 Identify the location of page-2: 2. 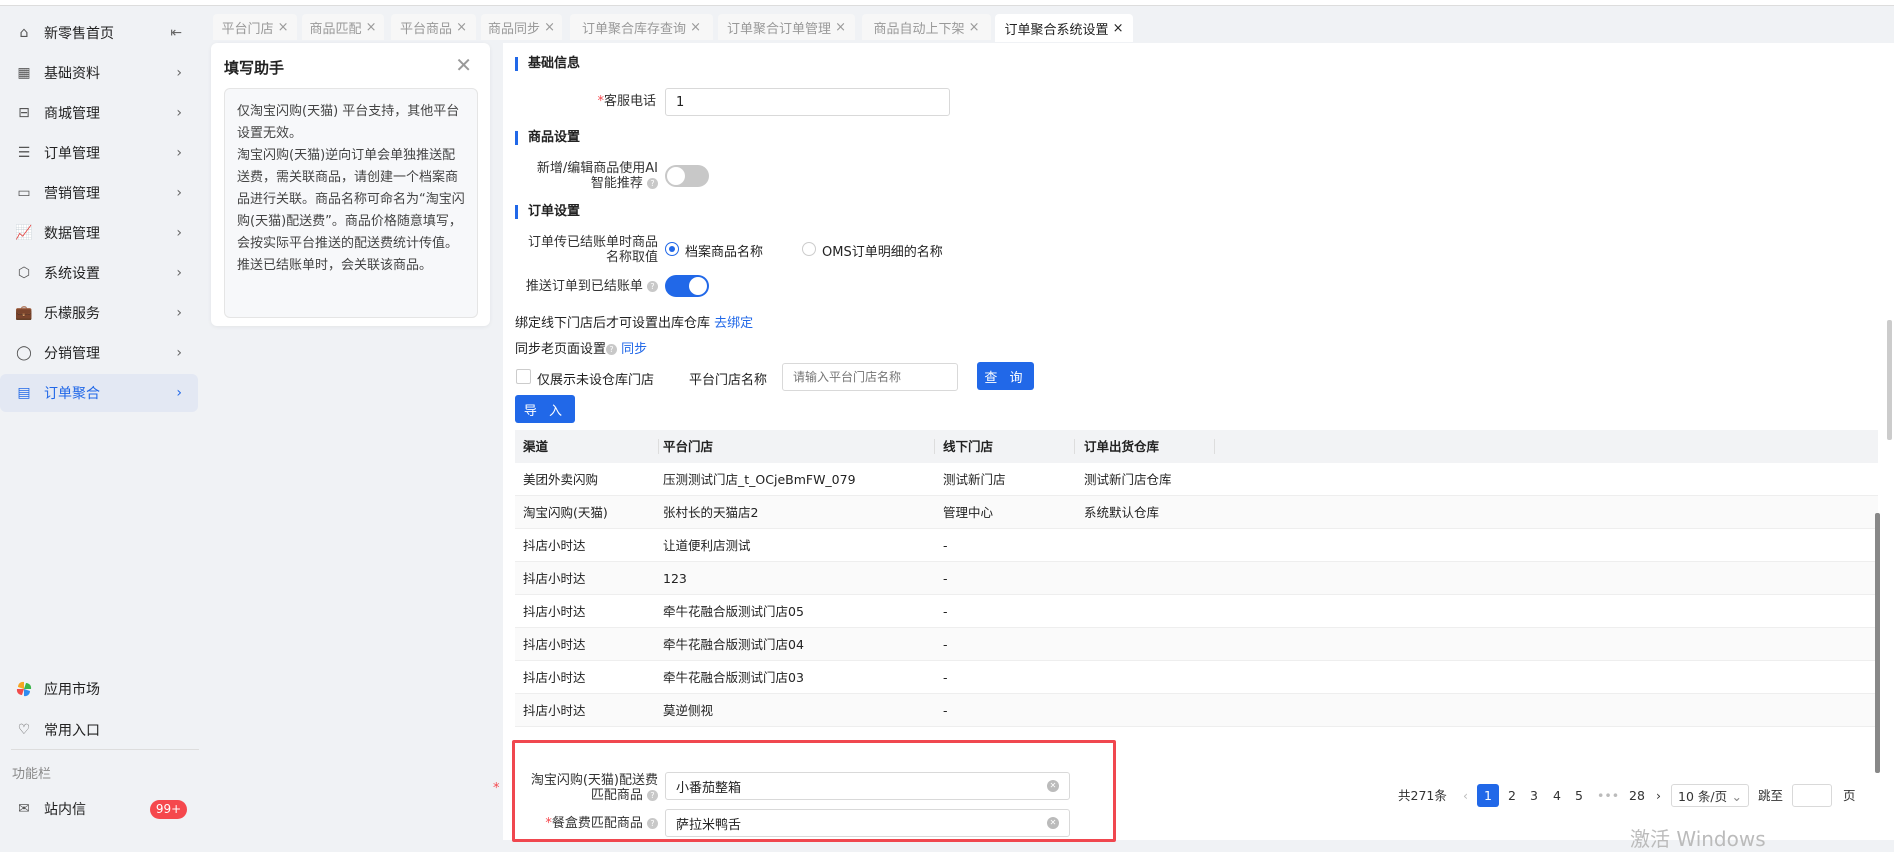
(1512, 795).